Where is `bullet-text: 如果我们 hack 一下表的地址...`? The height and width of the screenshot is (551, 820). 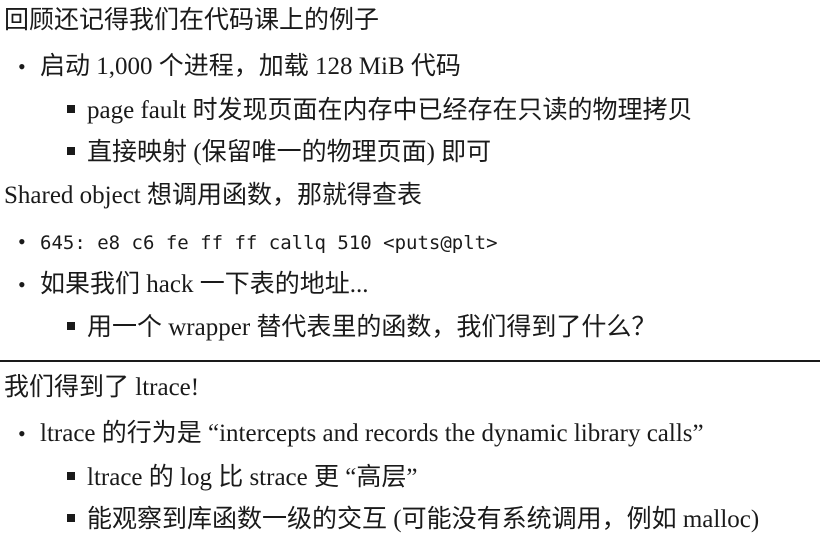
bullet-text: 如果我们 hack 一下表的地址... is located at coordinates (204, 284).